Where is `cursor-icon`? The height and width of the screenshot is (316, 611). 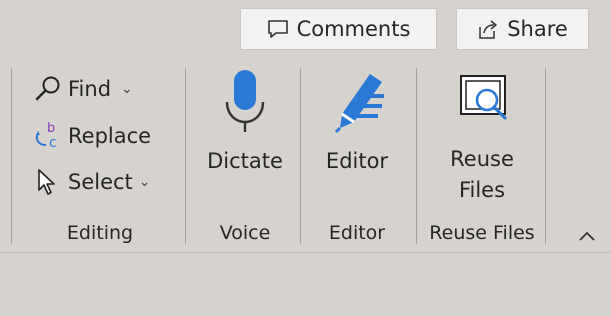
cursor-icon is located at coordinates (51, 182).